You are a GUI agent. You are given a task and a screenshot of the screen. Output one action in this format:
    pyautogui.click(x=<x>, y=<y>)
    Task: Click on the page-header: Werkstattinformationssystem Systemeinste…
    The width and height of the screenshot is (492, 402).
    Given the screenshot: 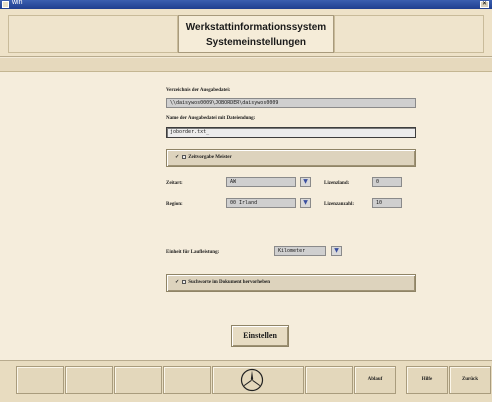 What is the action you would take?
    pyautogui.click(x=246, y=33)
    